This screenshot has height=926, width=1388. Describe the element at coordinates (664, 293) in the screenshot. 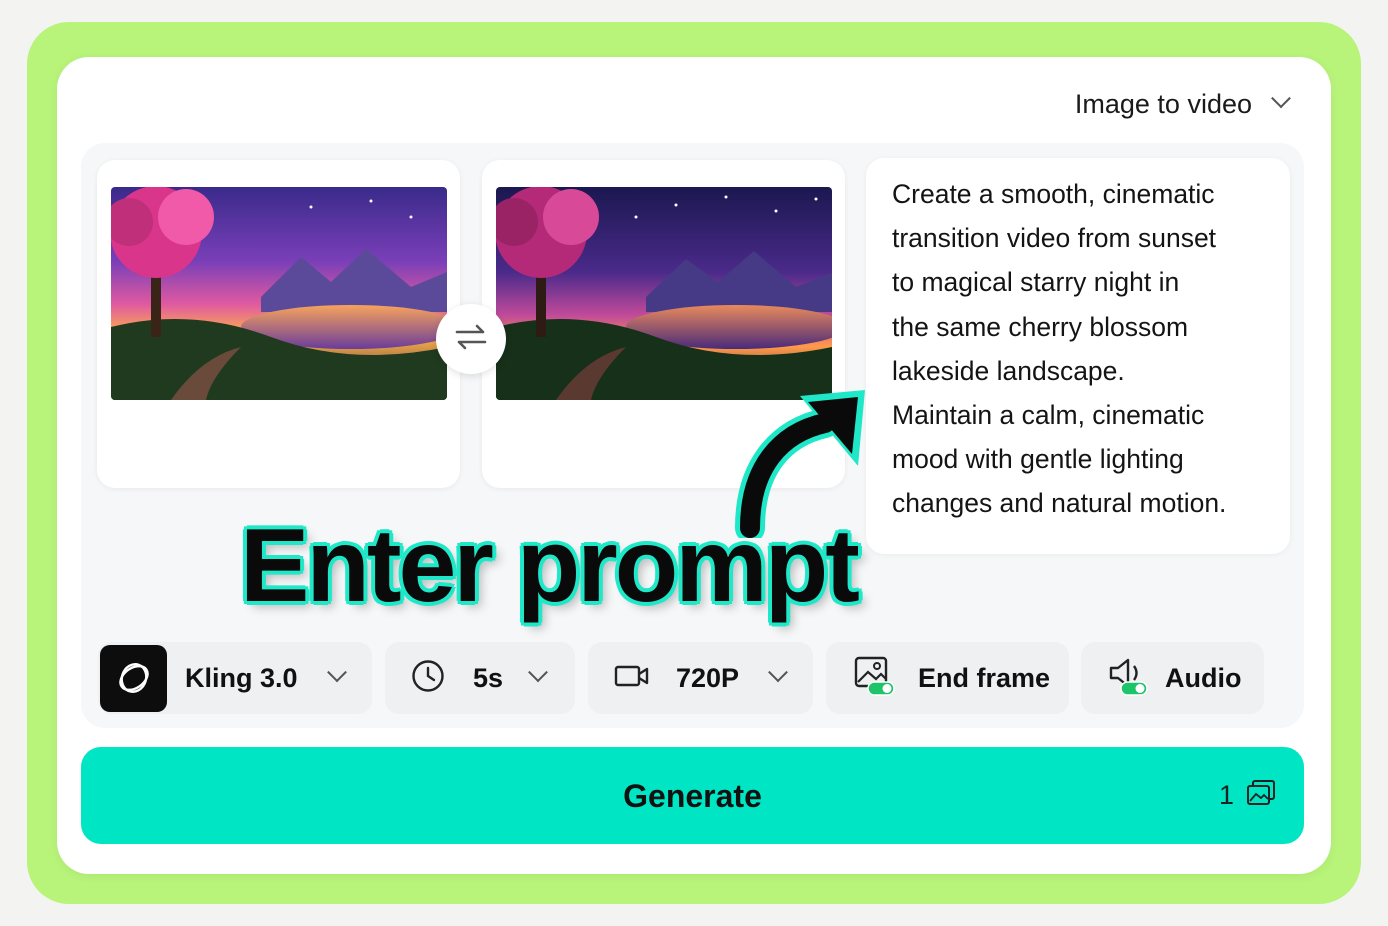

I see `end-frame-image` at that location.